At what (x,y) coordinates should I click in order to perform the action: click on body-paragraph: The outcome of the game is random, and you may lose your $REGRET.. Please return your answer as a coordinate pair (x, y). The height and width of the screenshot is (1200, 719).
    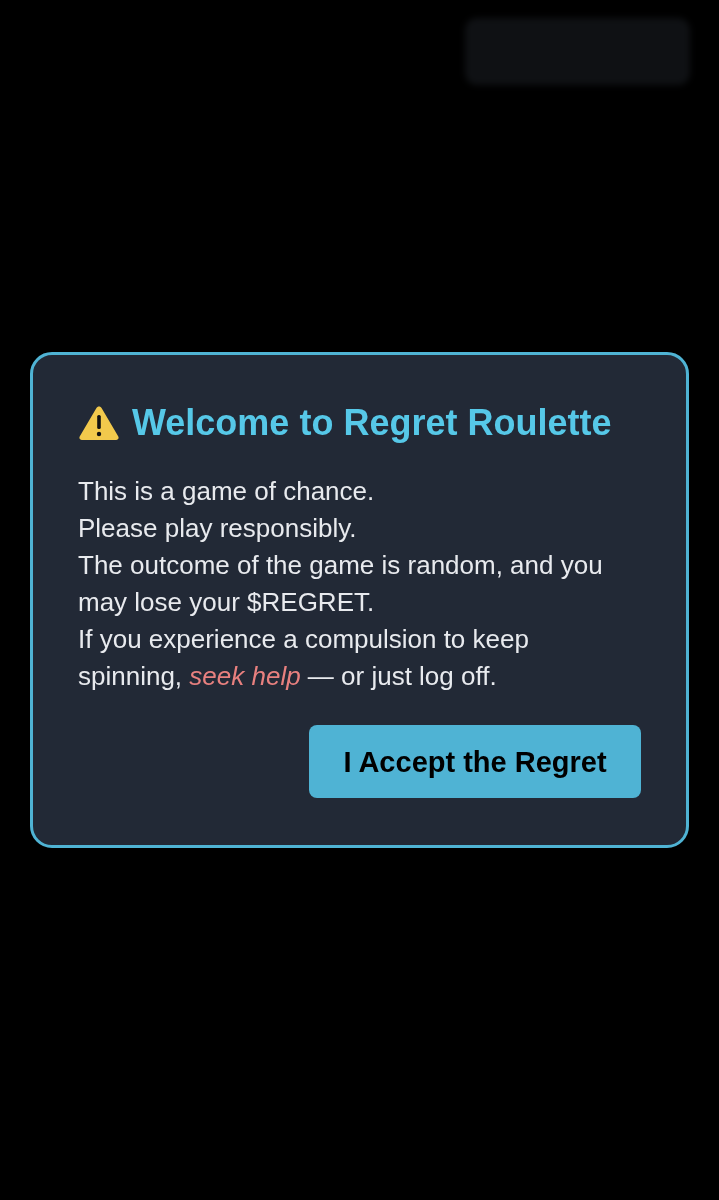
    Looking at the image, I should click on (341, 584).